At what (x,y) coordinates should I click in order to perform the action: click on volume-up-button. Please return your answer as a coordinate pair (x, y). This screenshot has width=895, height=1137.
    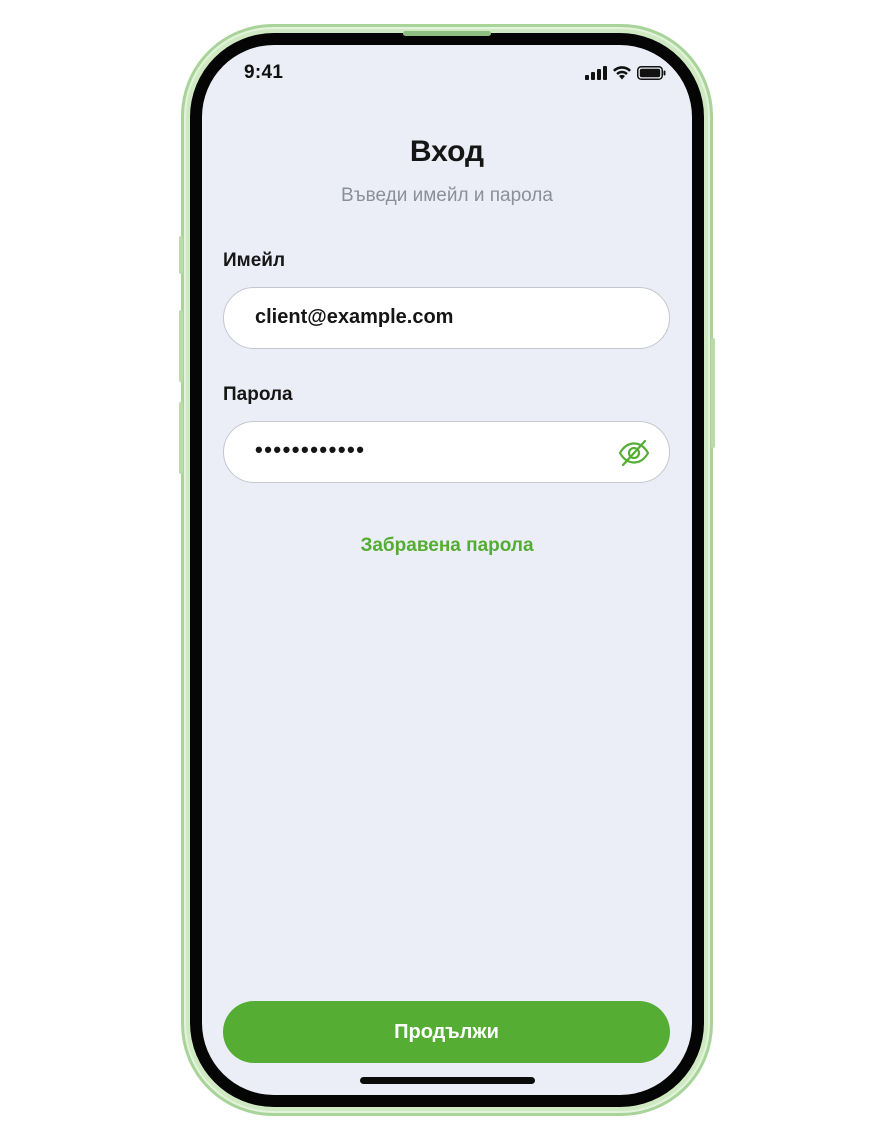
    Looking at the image, I should click on (181, 346).